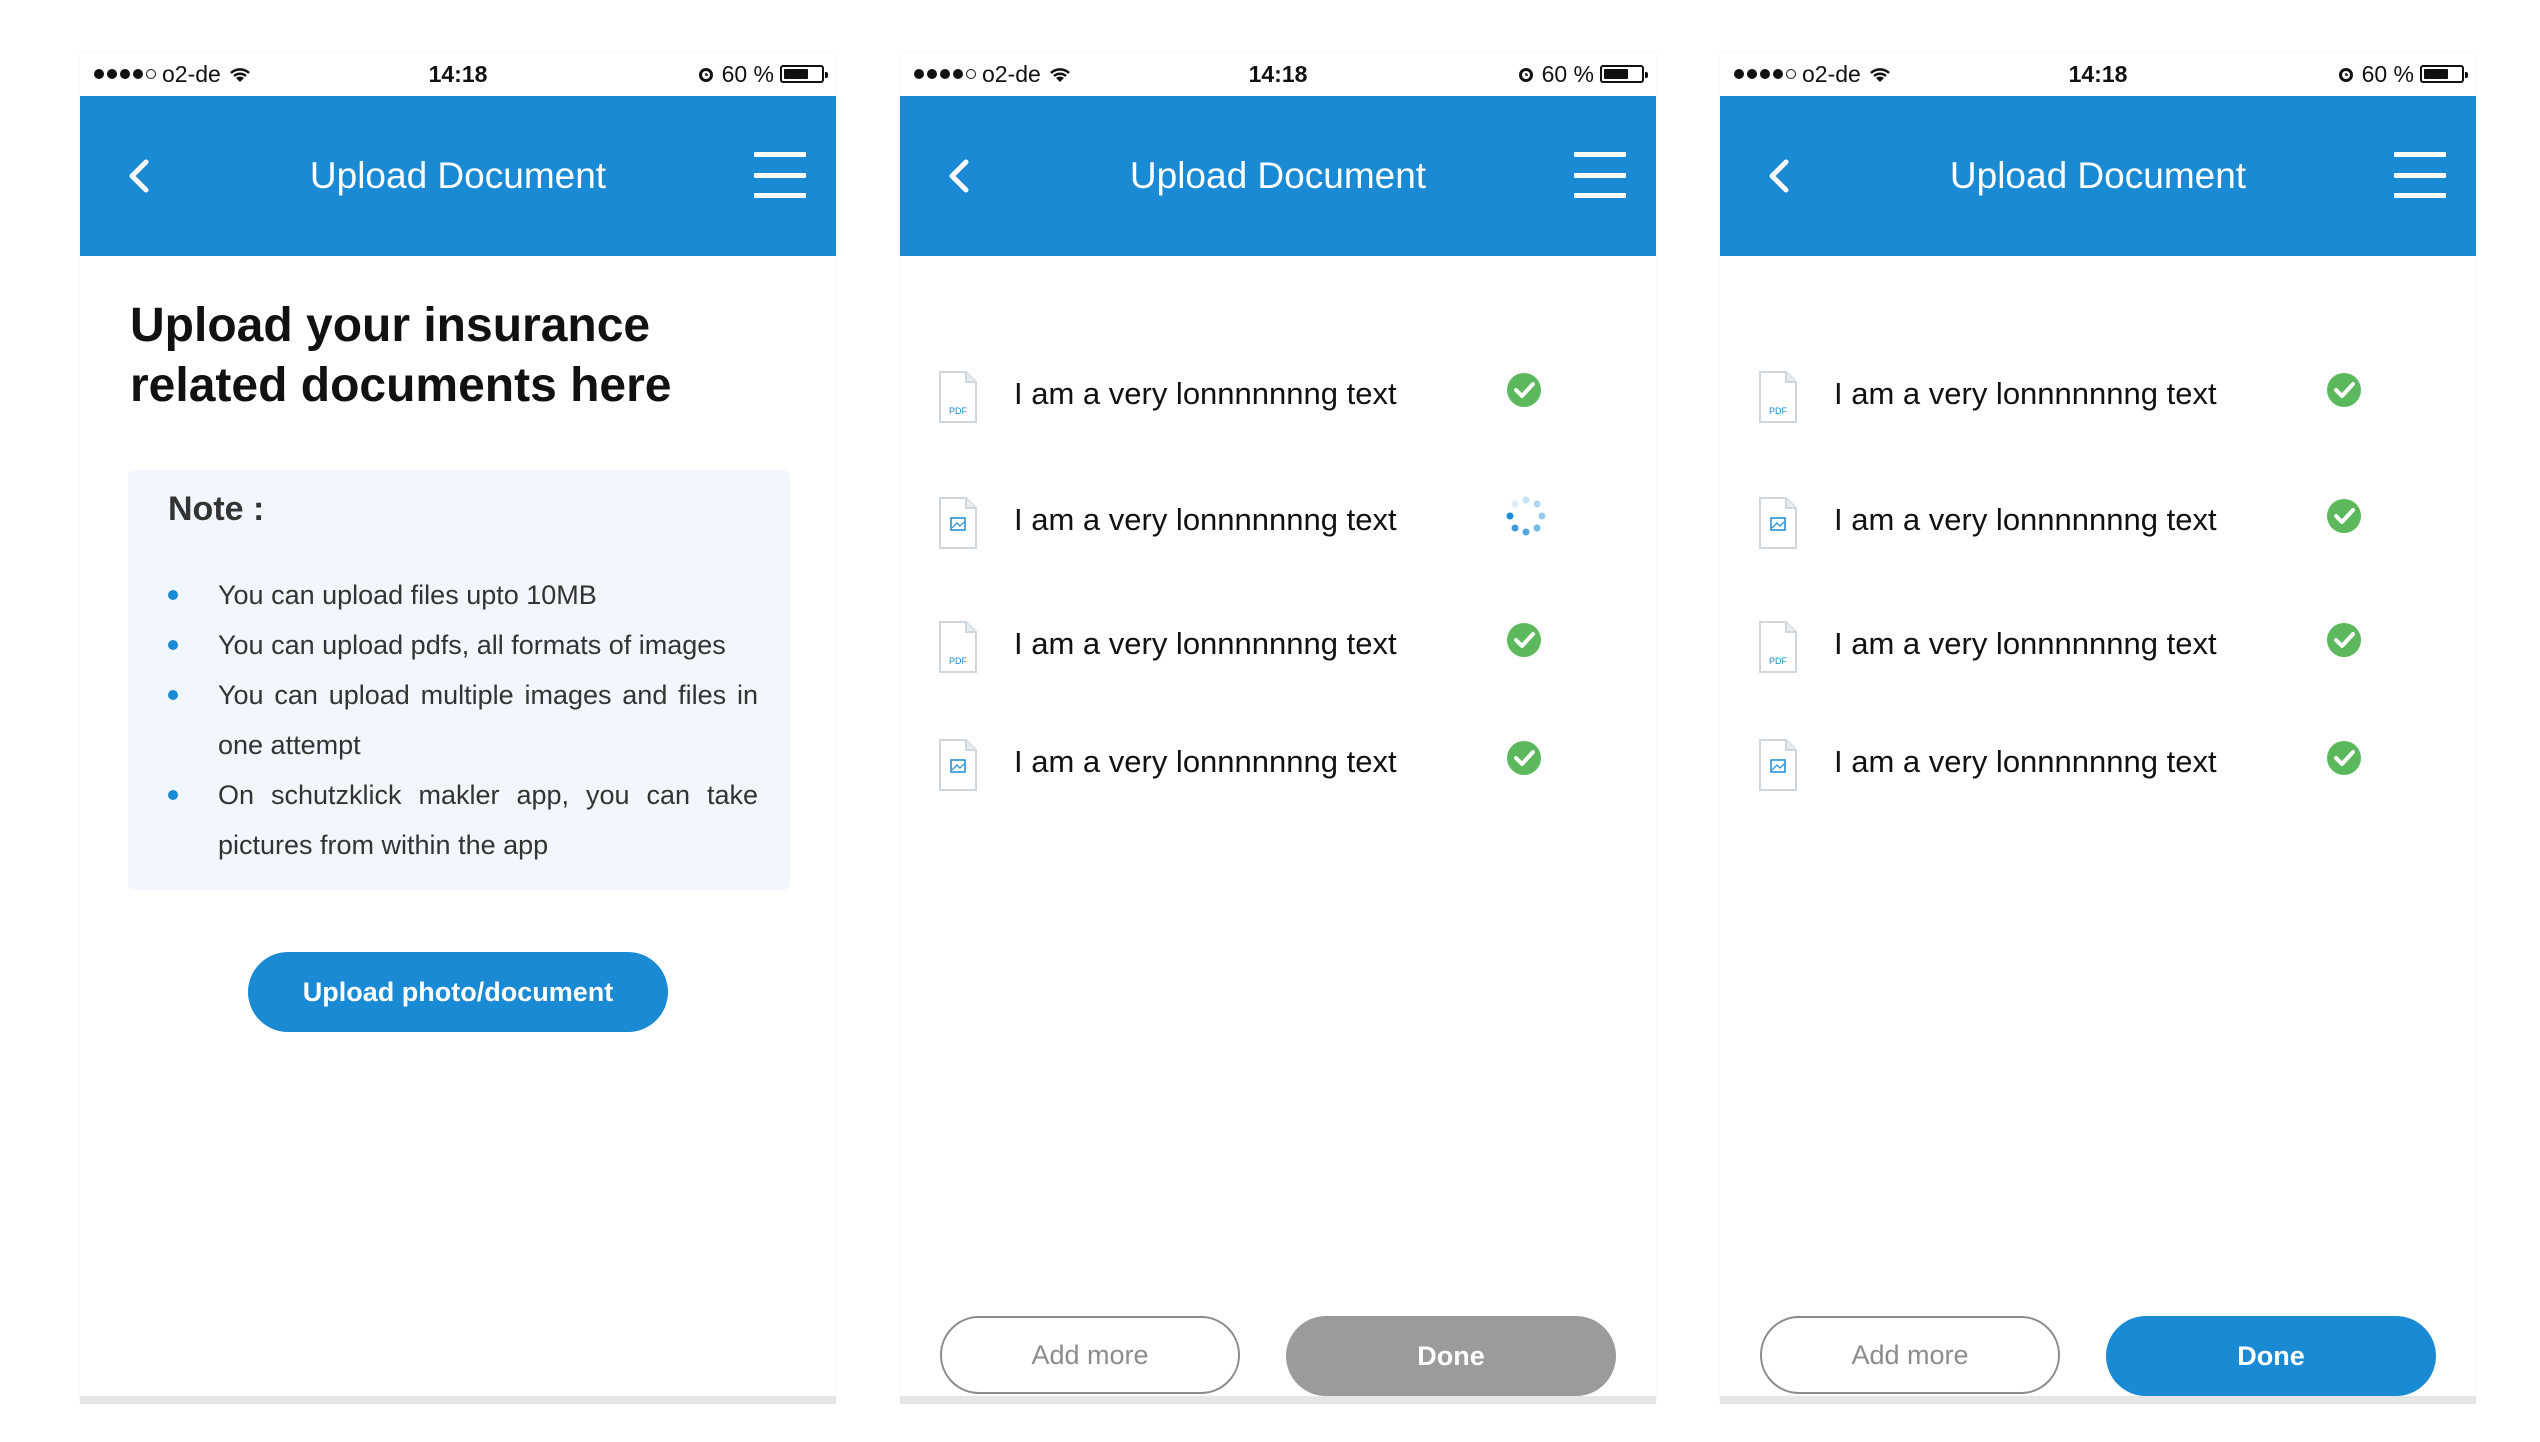 The image size is (2540, 1442). Describe the element at coordinates (2271, 1356) in the screenshot. I see `done-button: Done` at that location.